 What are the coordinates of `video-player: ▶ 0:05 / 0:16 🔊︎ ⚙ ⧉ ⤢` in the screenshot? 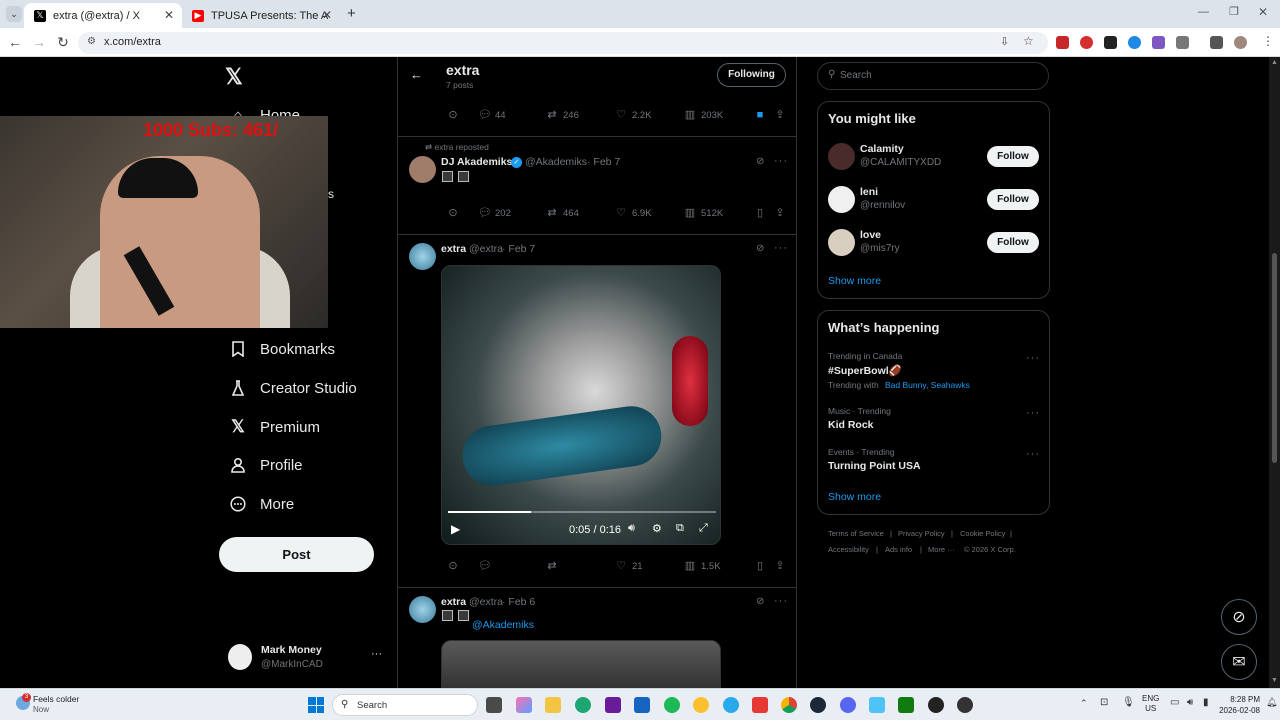 It's located at (581, 405).